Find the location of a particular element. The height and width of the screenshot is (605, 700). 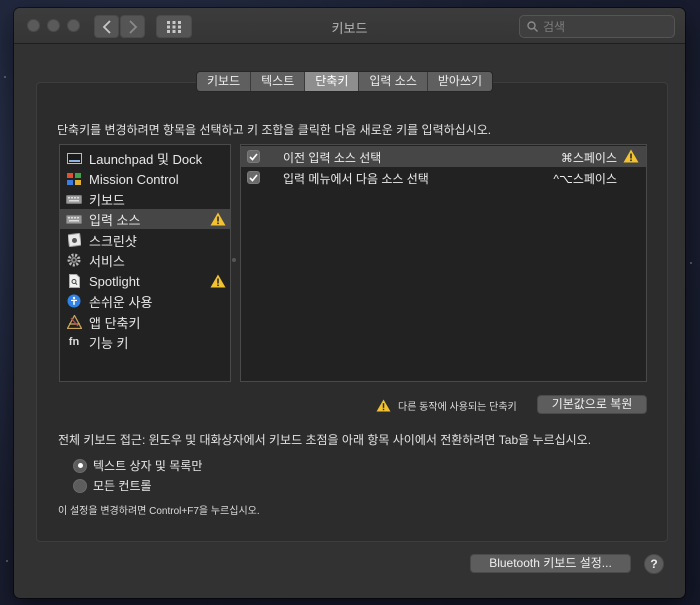

category-item-app-shortcuts: 앱 단축키 is located at coordinates (145, 322).